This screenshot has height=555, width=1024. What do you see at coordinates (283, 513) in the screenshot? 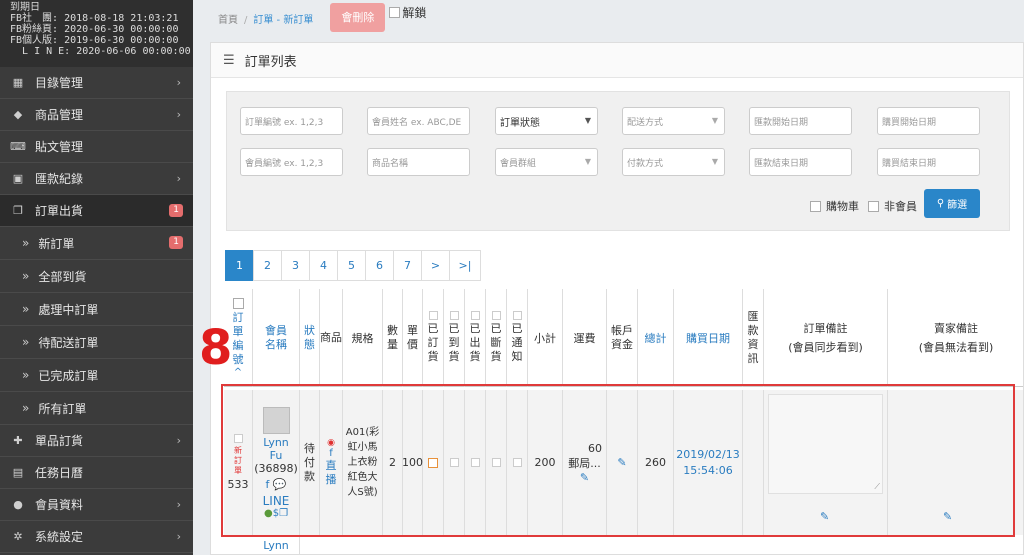
I see `copy-icon: ❐` at bounding box center [283, 513].